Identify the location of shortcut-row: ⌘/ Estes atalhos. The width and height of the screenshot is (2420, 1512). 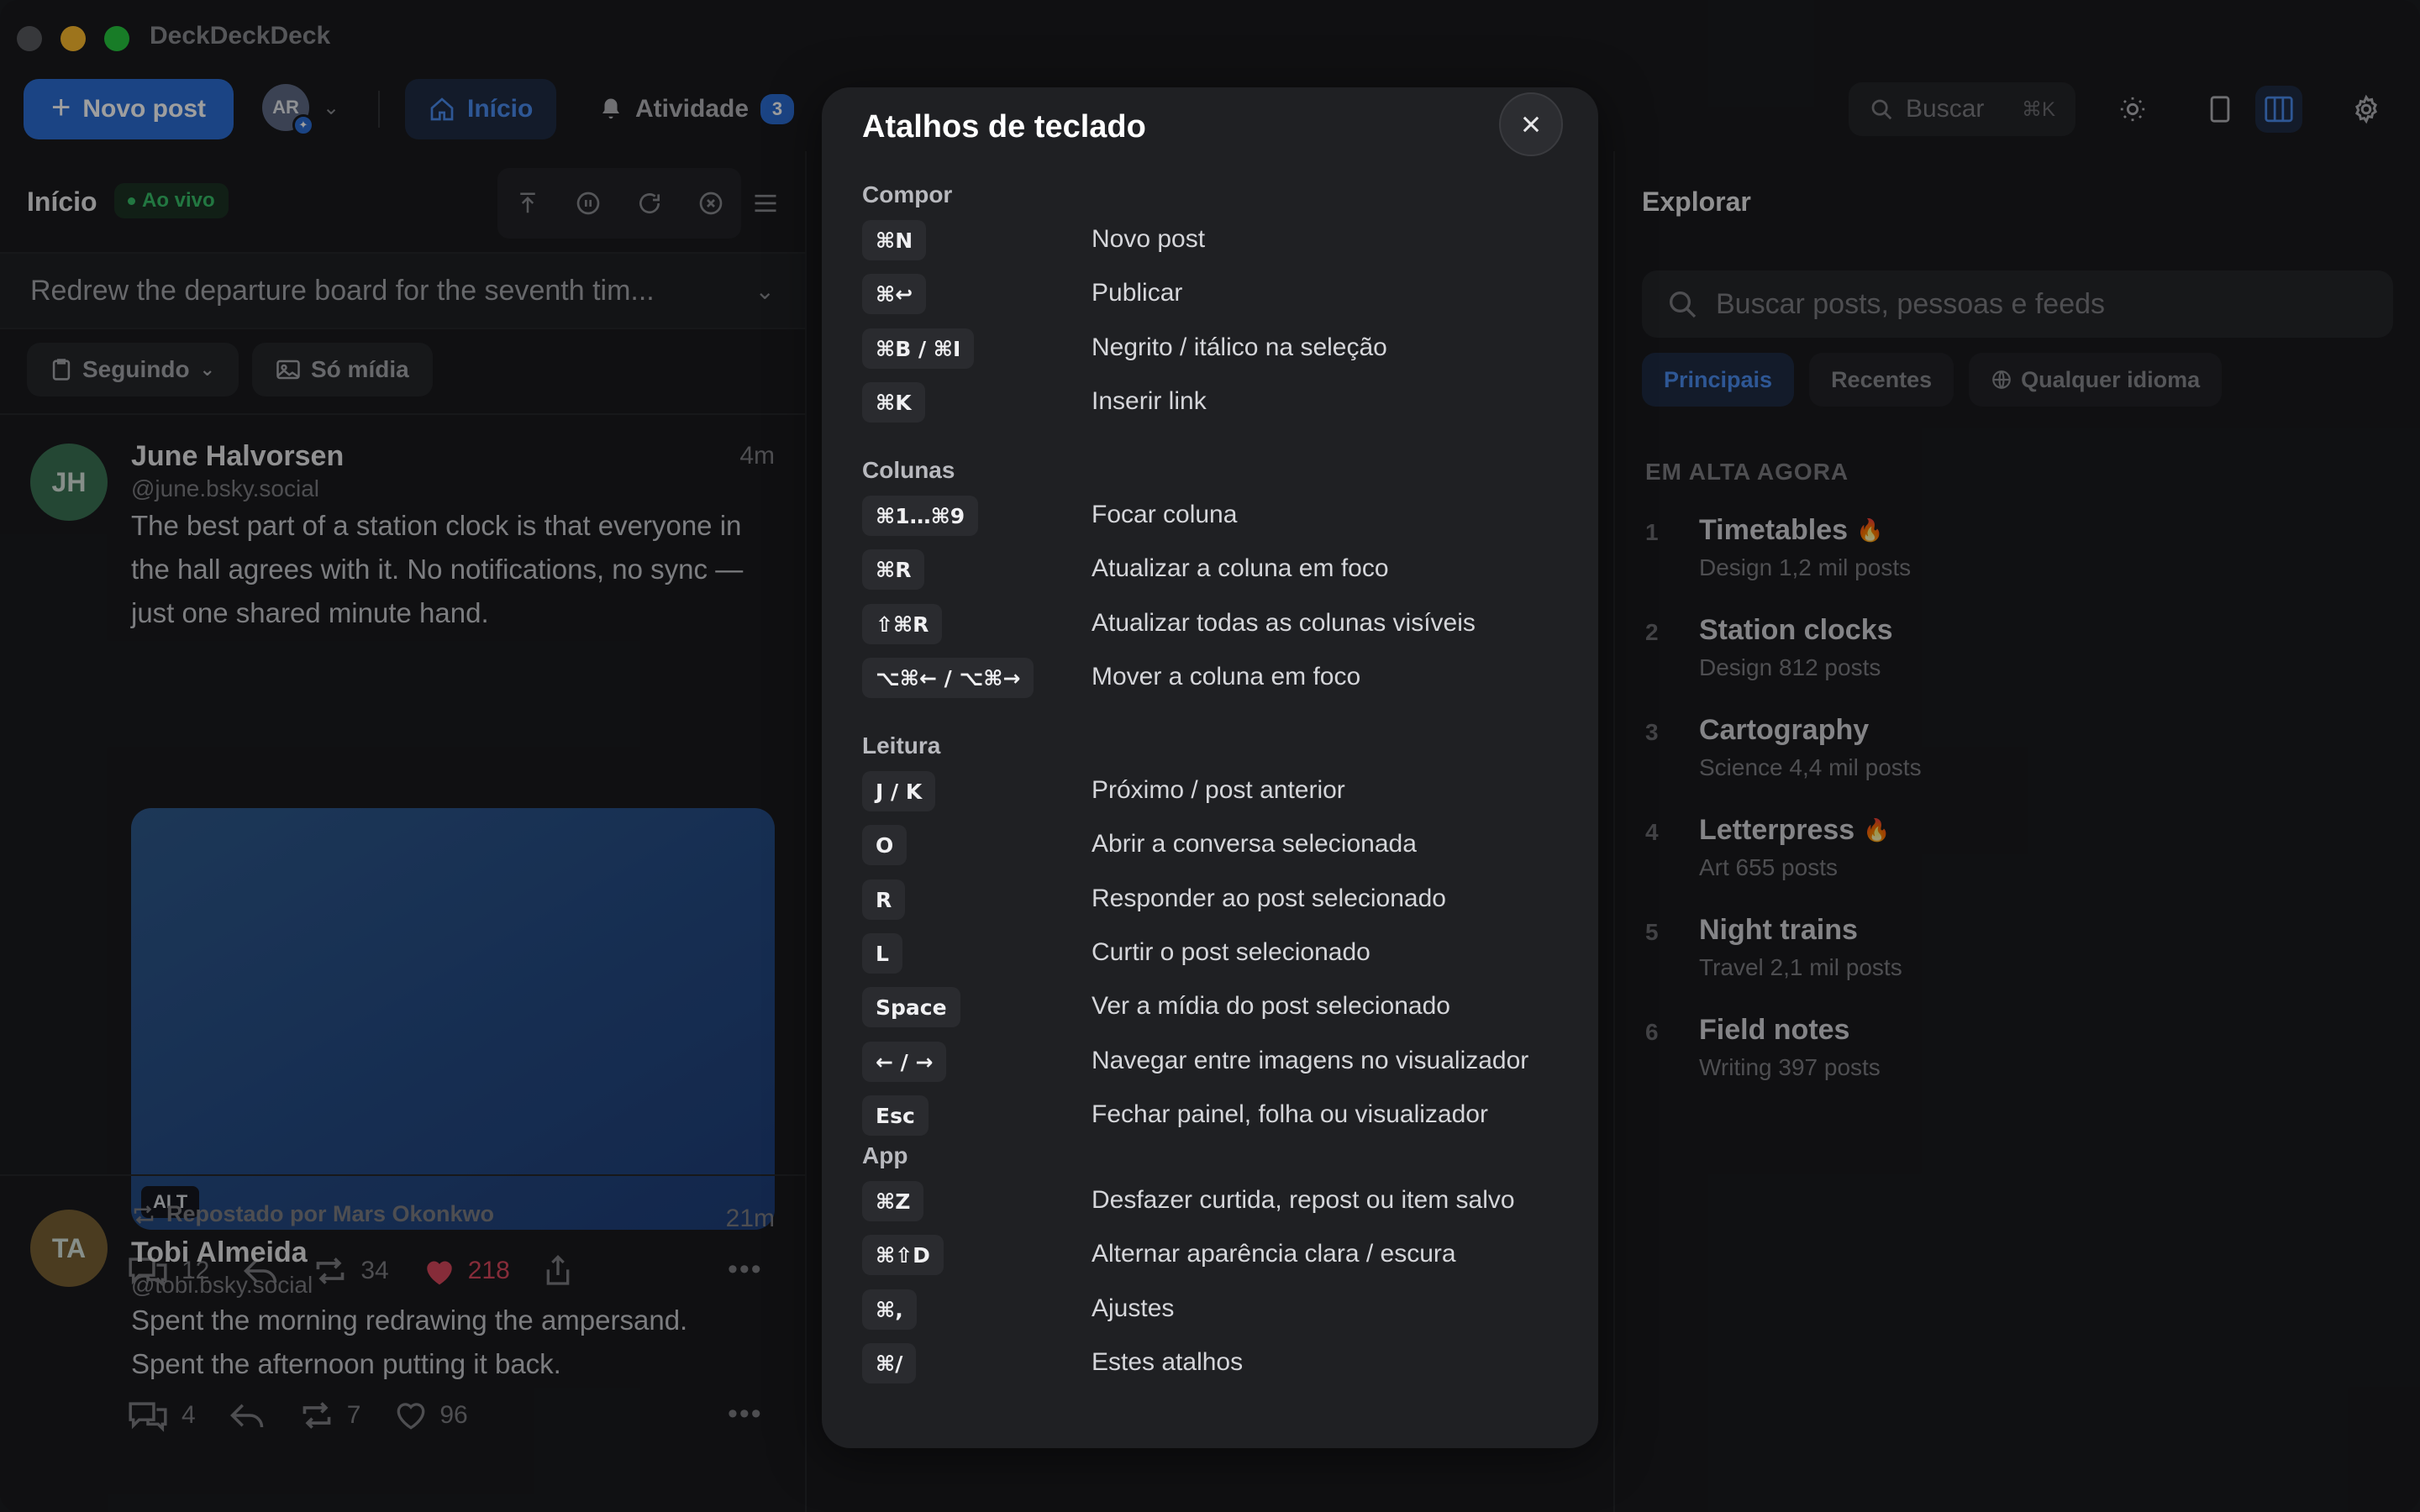
(1215, 1364).